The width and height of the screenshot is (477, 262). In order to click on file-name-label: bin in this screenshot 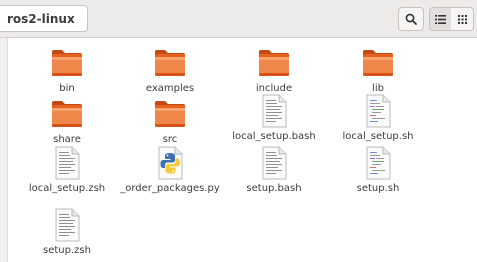, I will do `click(67, 88)`.